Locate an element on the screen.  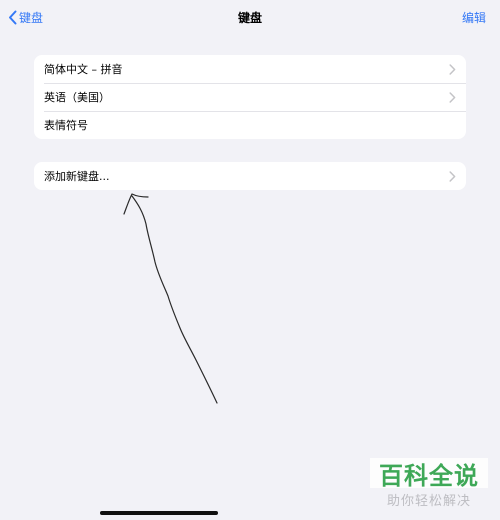
hand-drawn-arrow-annotation is located at coordinates (170, 298).